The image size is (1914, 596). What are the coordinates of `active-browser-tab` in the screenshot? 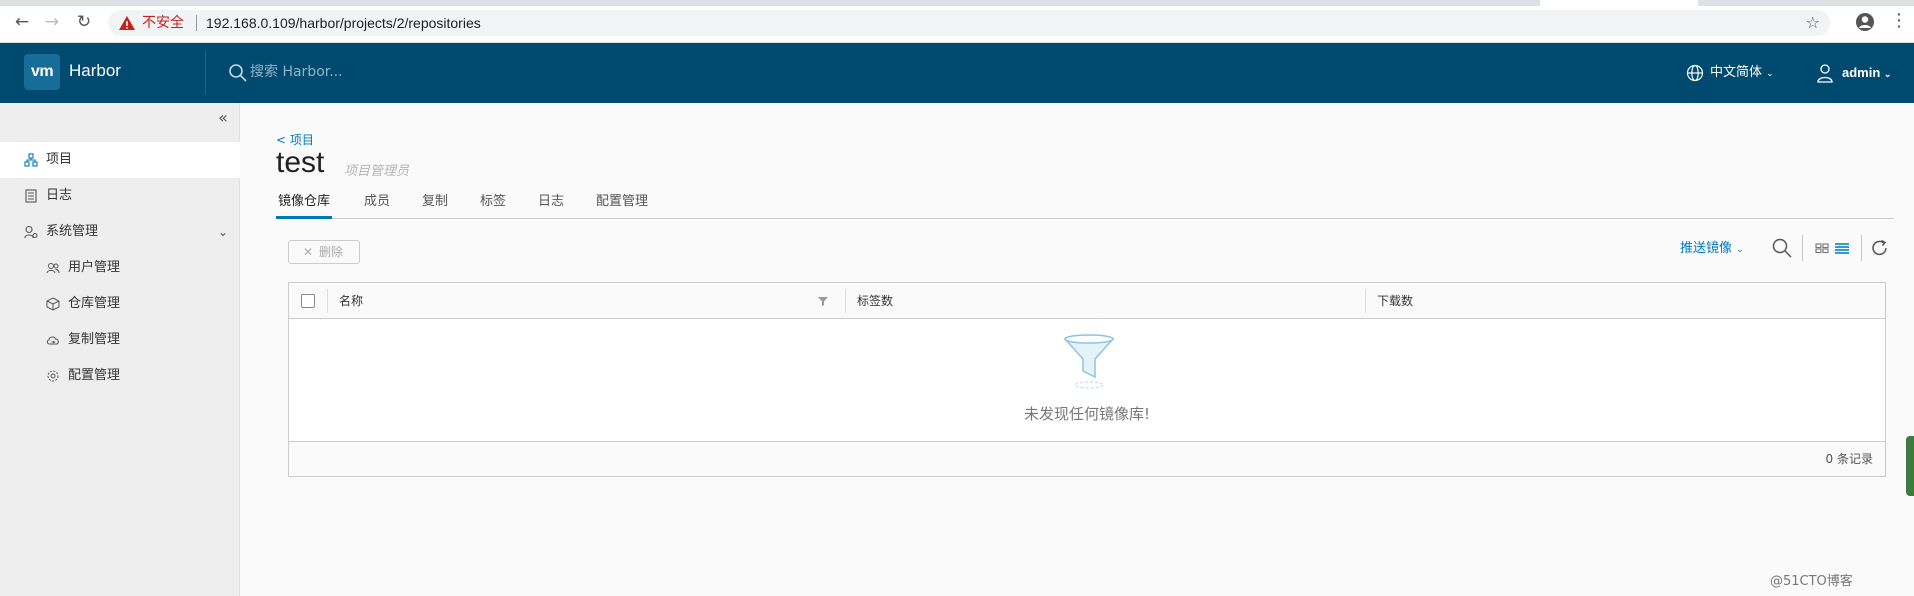 It's located at (1619, 3).